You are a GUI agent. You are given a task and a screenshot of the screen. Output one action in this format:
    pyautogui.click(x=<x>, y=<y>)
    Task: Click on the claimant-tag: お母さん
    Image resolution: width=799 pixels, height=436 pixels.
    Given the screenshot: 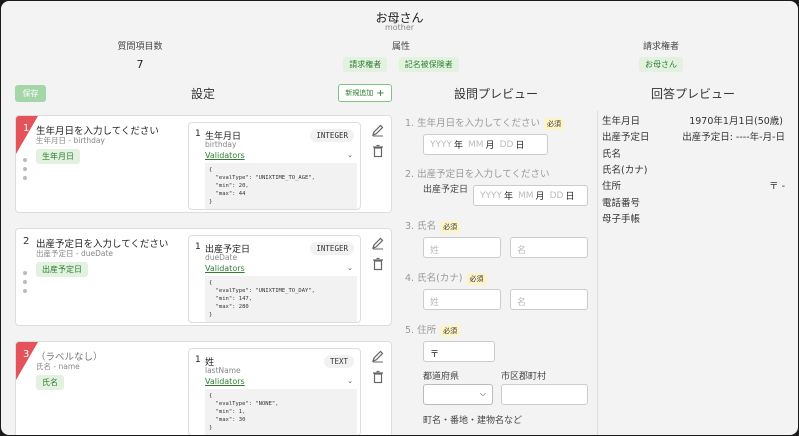 What is the action you would take?
    pyautogui.click(x=661, y=64)
    